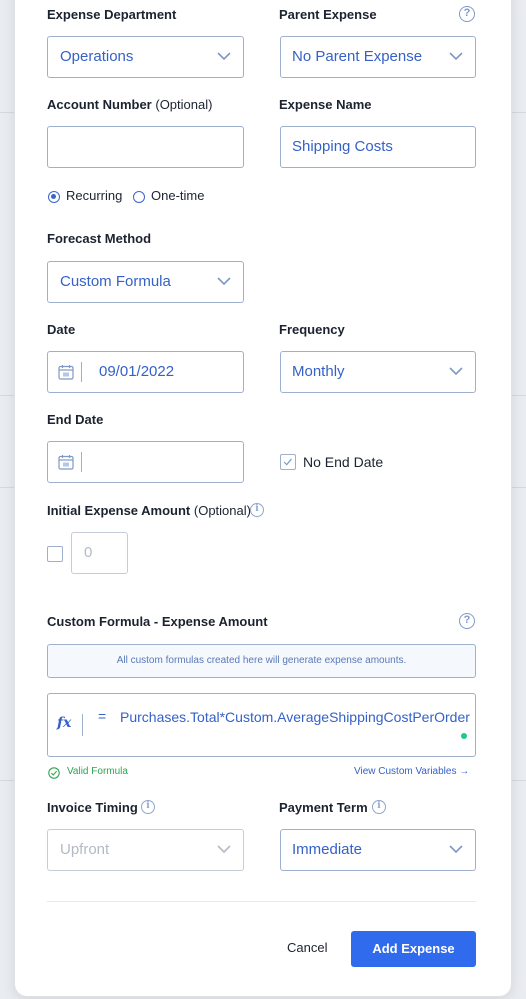 The image size is (526, 999). What do you see at coordinates (102, 716) in the screenshot?
I see `equals-sign: =` at bounding box center [102, 716].